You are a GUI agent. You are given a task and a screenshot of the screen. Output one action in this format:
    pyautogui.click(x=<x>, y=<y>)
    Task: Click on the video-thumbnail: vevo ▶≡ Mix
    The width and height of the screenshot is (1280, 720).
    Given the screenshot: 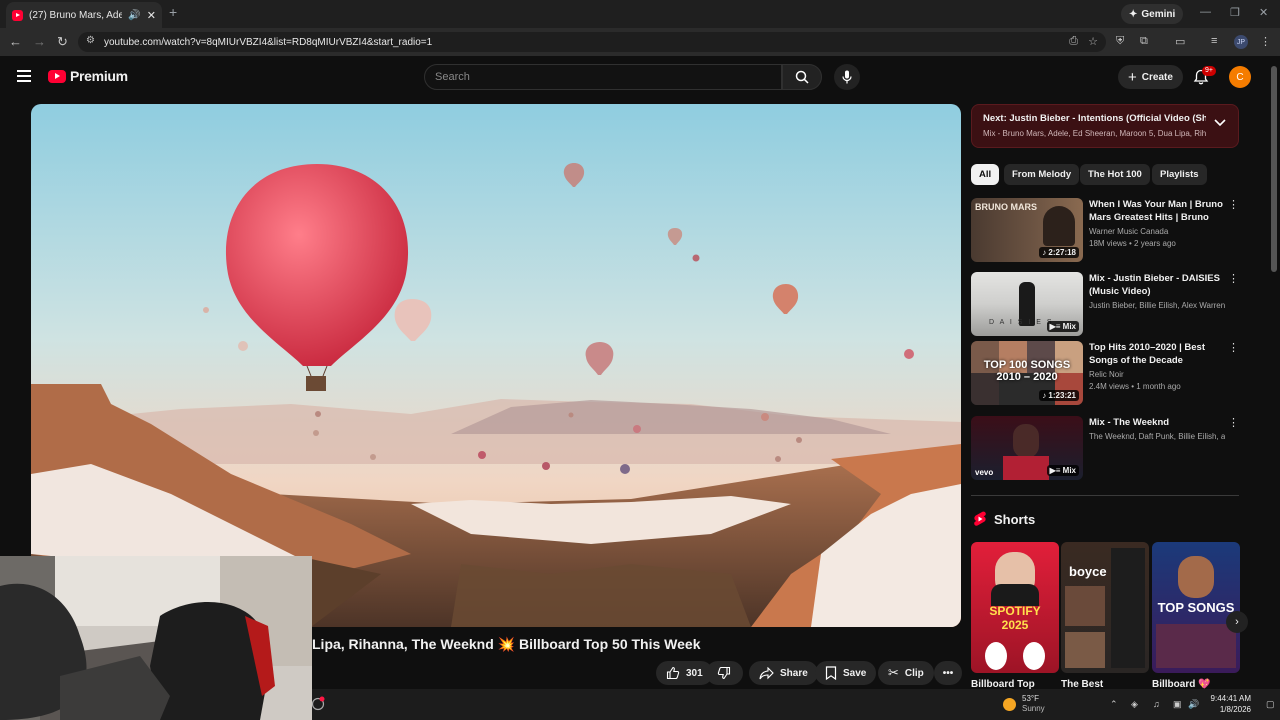 What is the action you would take?
    pyautogui.click(x=1027, y=448)
    